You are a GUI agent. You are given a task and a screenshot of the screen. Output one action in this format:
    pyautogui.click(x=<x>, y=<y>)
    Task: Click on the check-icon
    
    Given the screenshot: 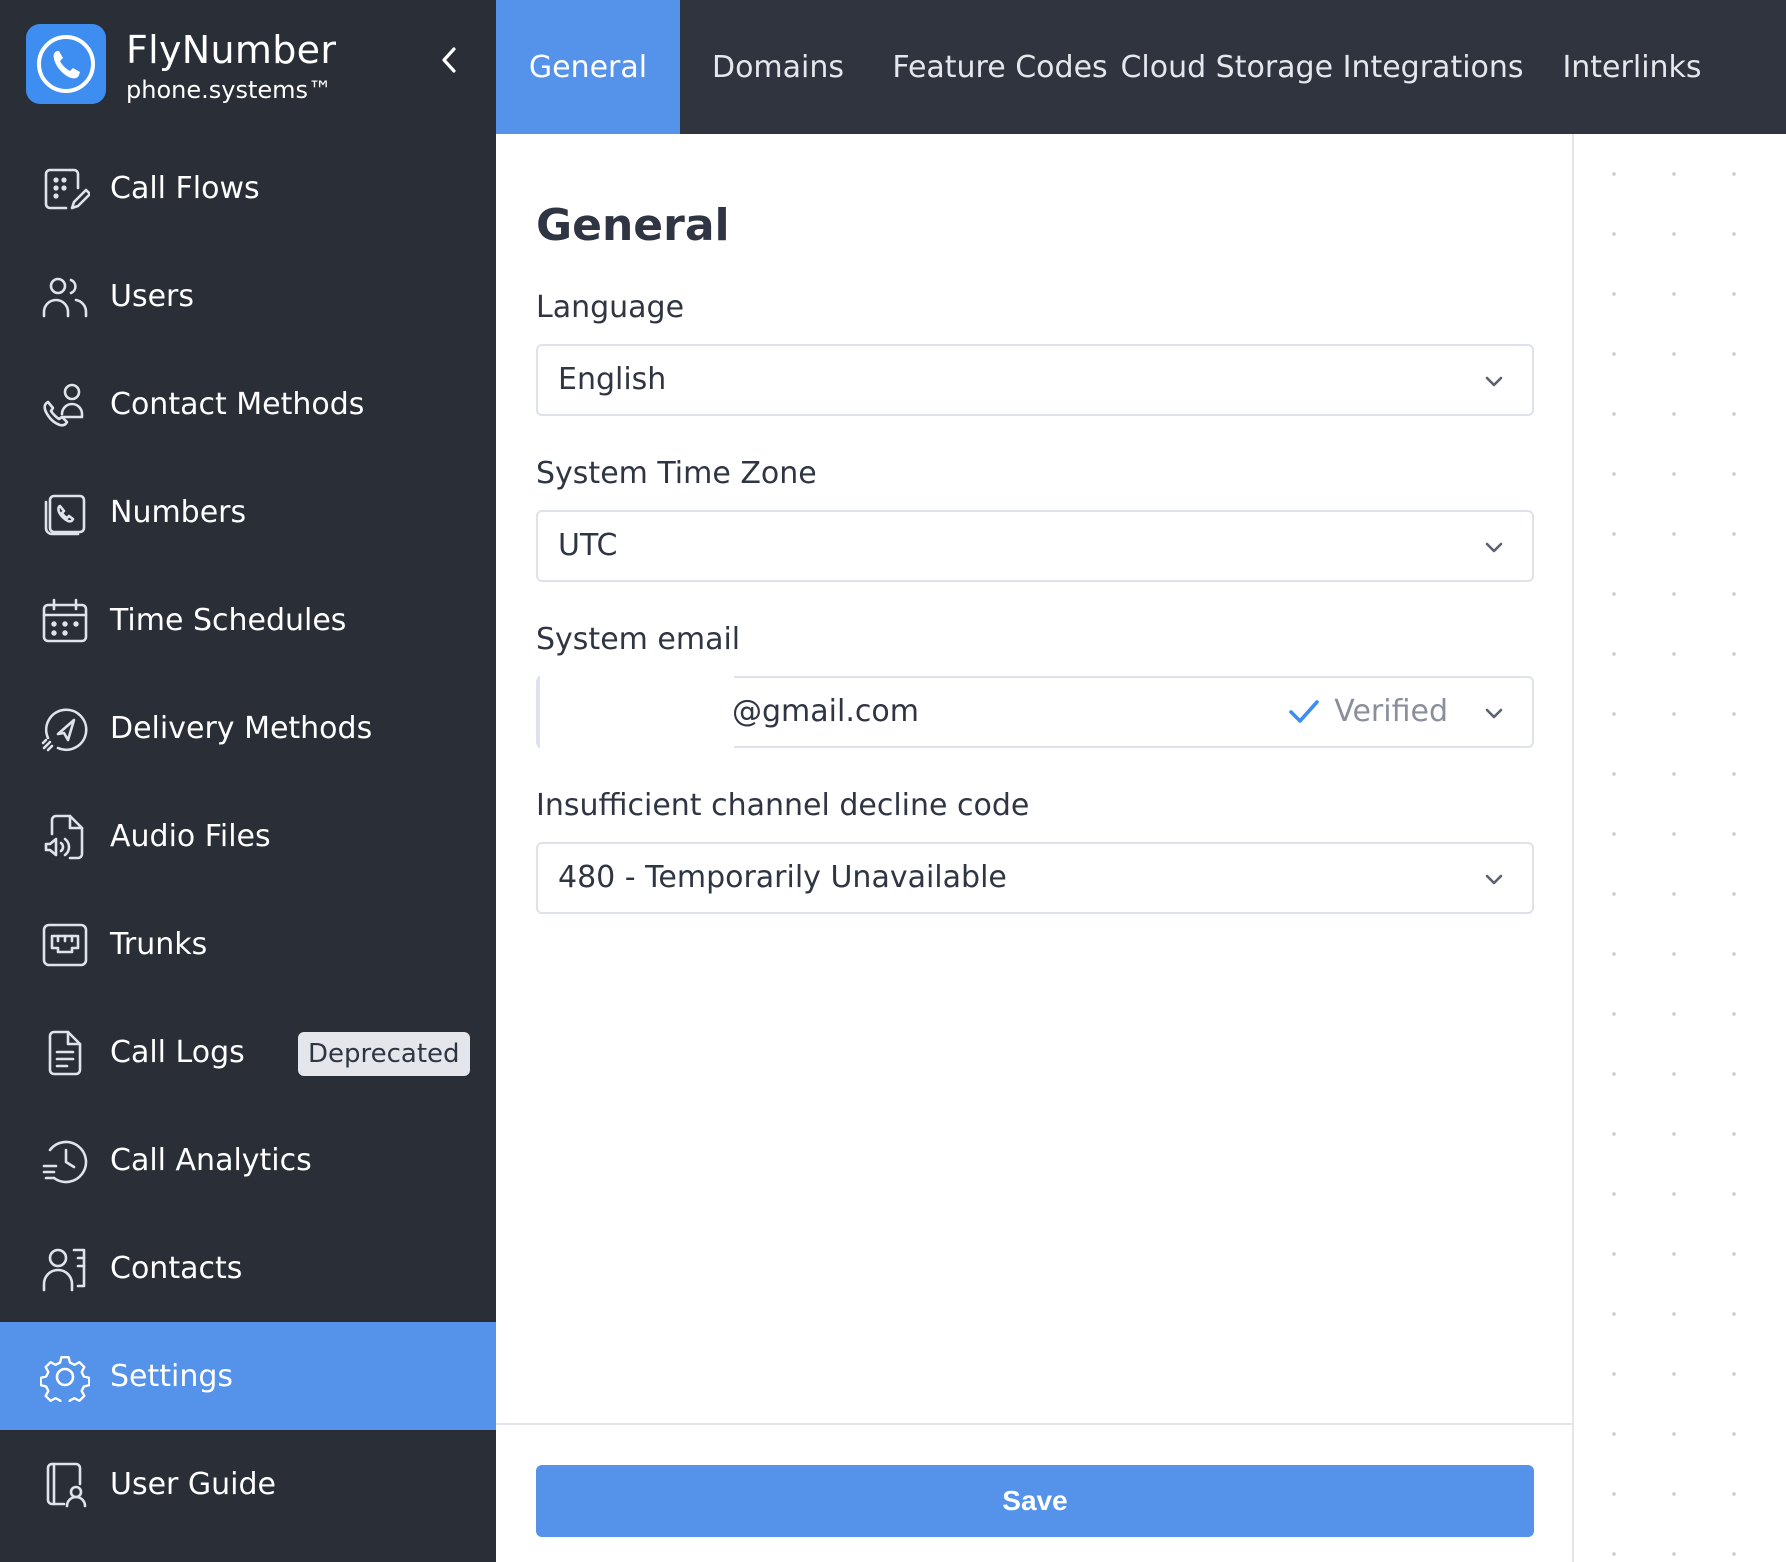 What is the action you would take?
    pyautogui.click(x=1304, y=711)
    